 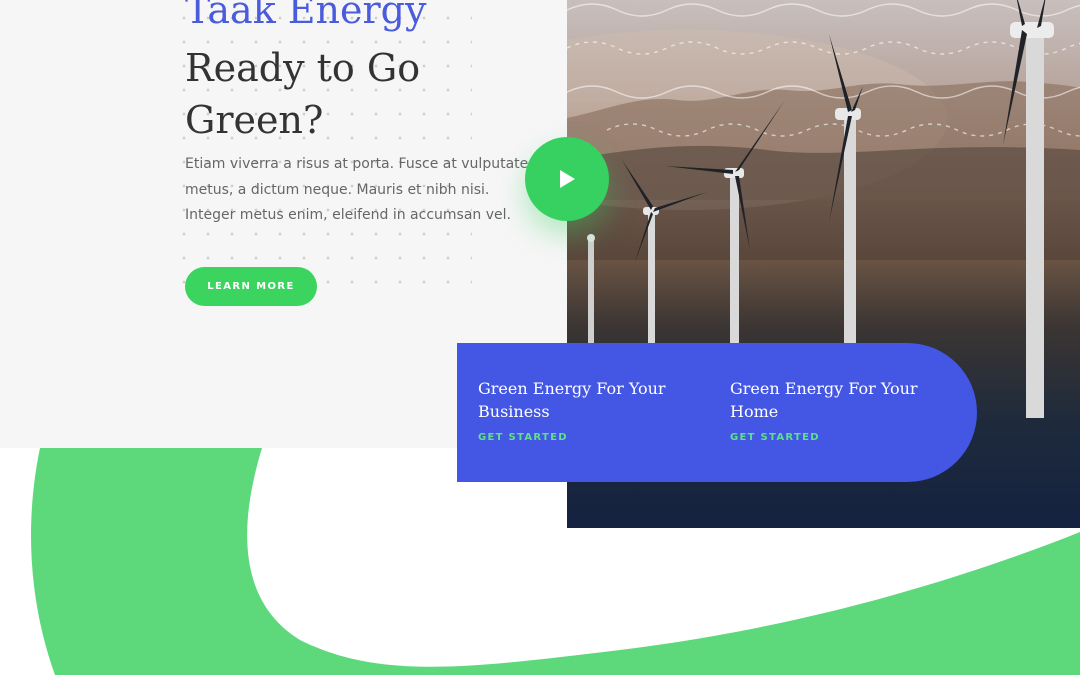 I want to click on home-card-item: Green Energy For Your Home GET STARTED, so click(x=850, y=411).